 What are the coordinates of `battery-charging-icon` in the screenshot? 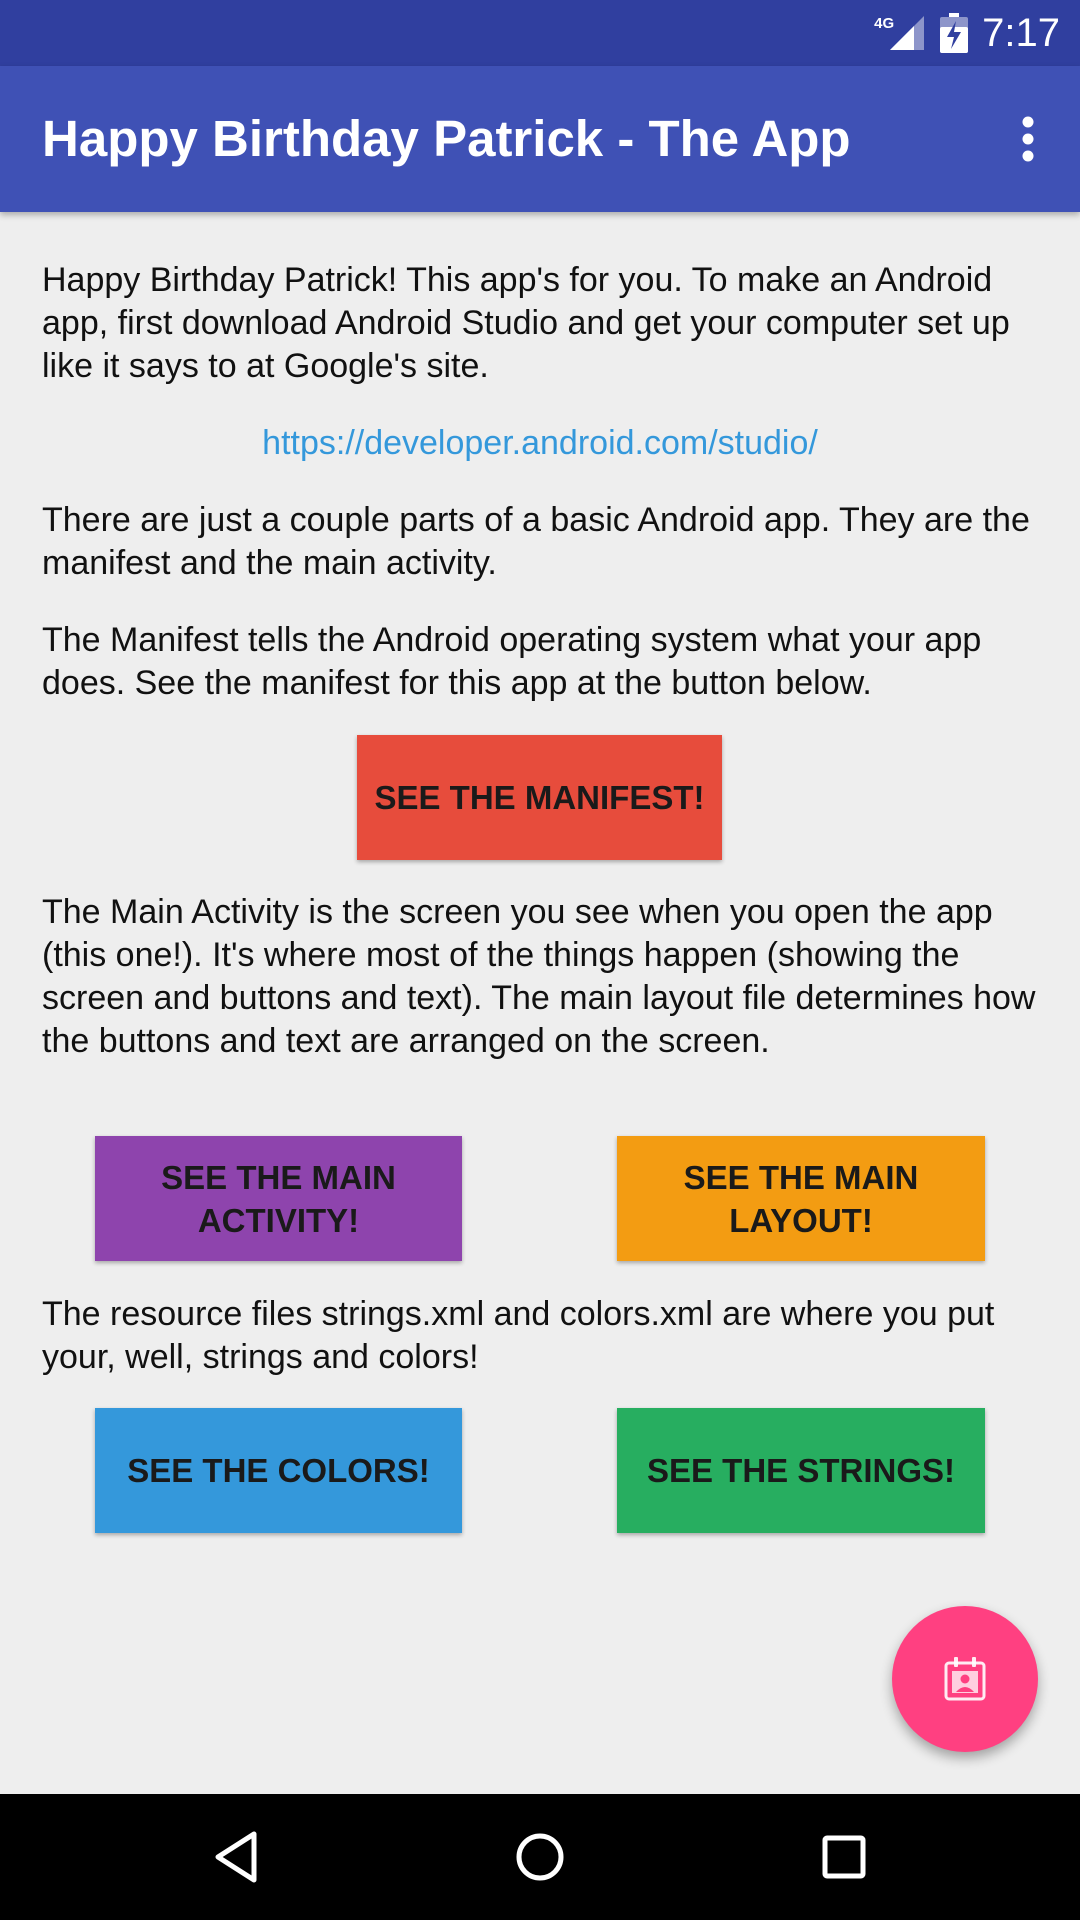 It's located at (954, 33).